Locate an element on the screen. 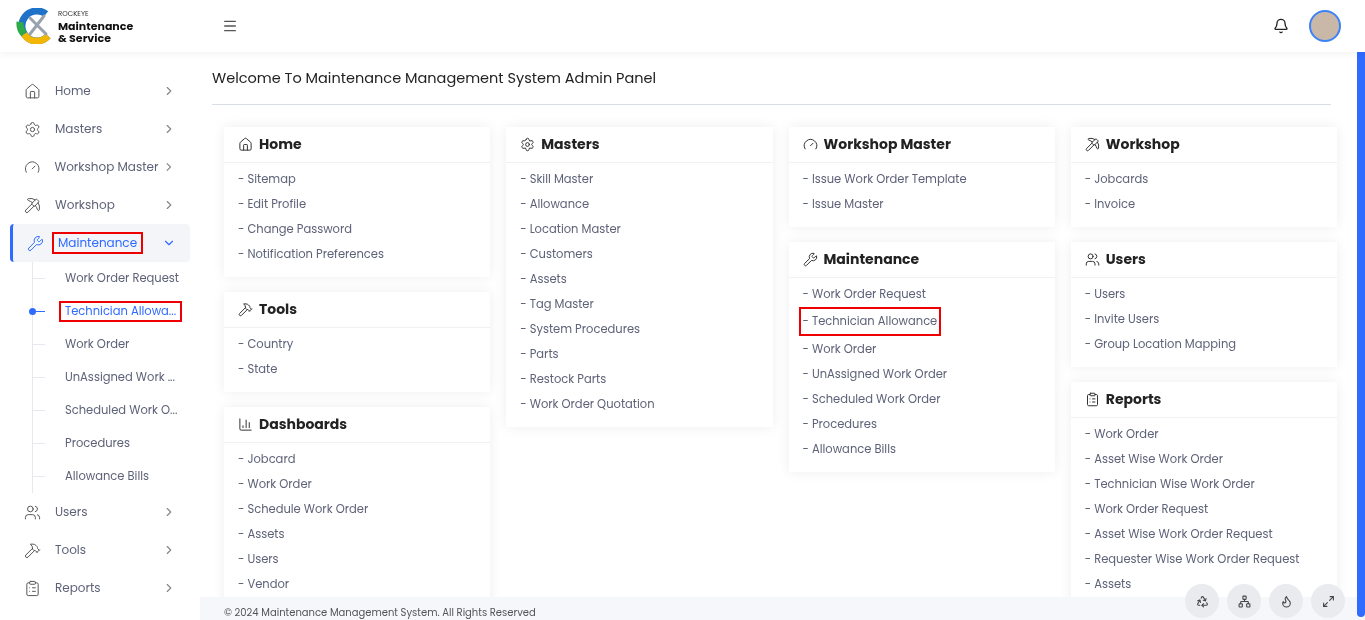 The width and height of the screenshot is (1365, 620). sidebar-item: Masters is located at coordinates (100, 129).